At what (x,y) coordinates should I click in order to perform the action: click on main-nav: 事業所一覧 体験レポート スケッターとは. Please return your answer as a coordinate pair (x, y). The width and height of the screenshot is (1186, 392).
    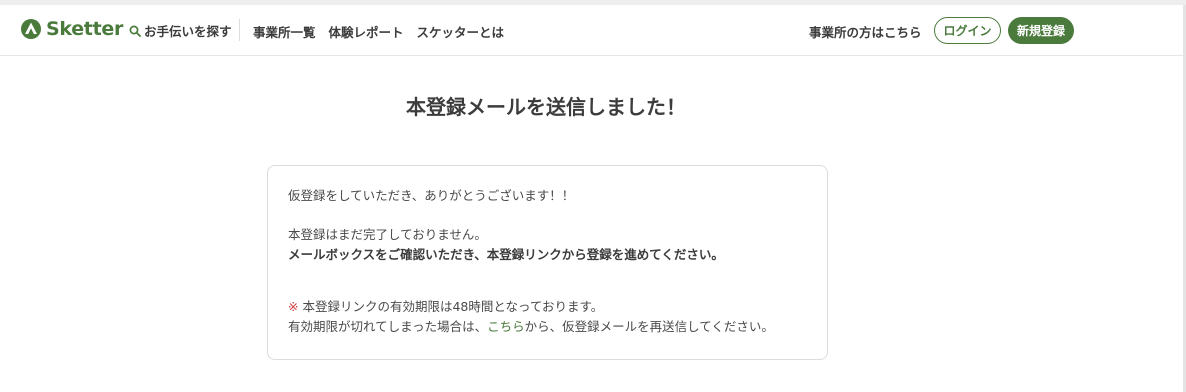
    Looking at the image, I should click on (385, 31).